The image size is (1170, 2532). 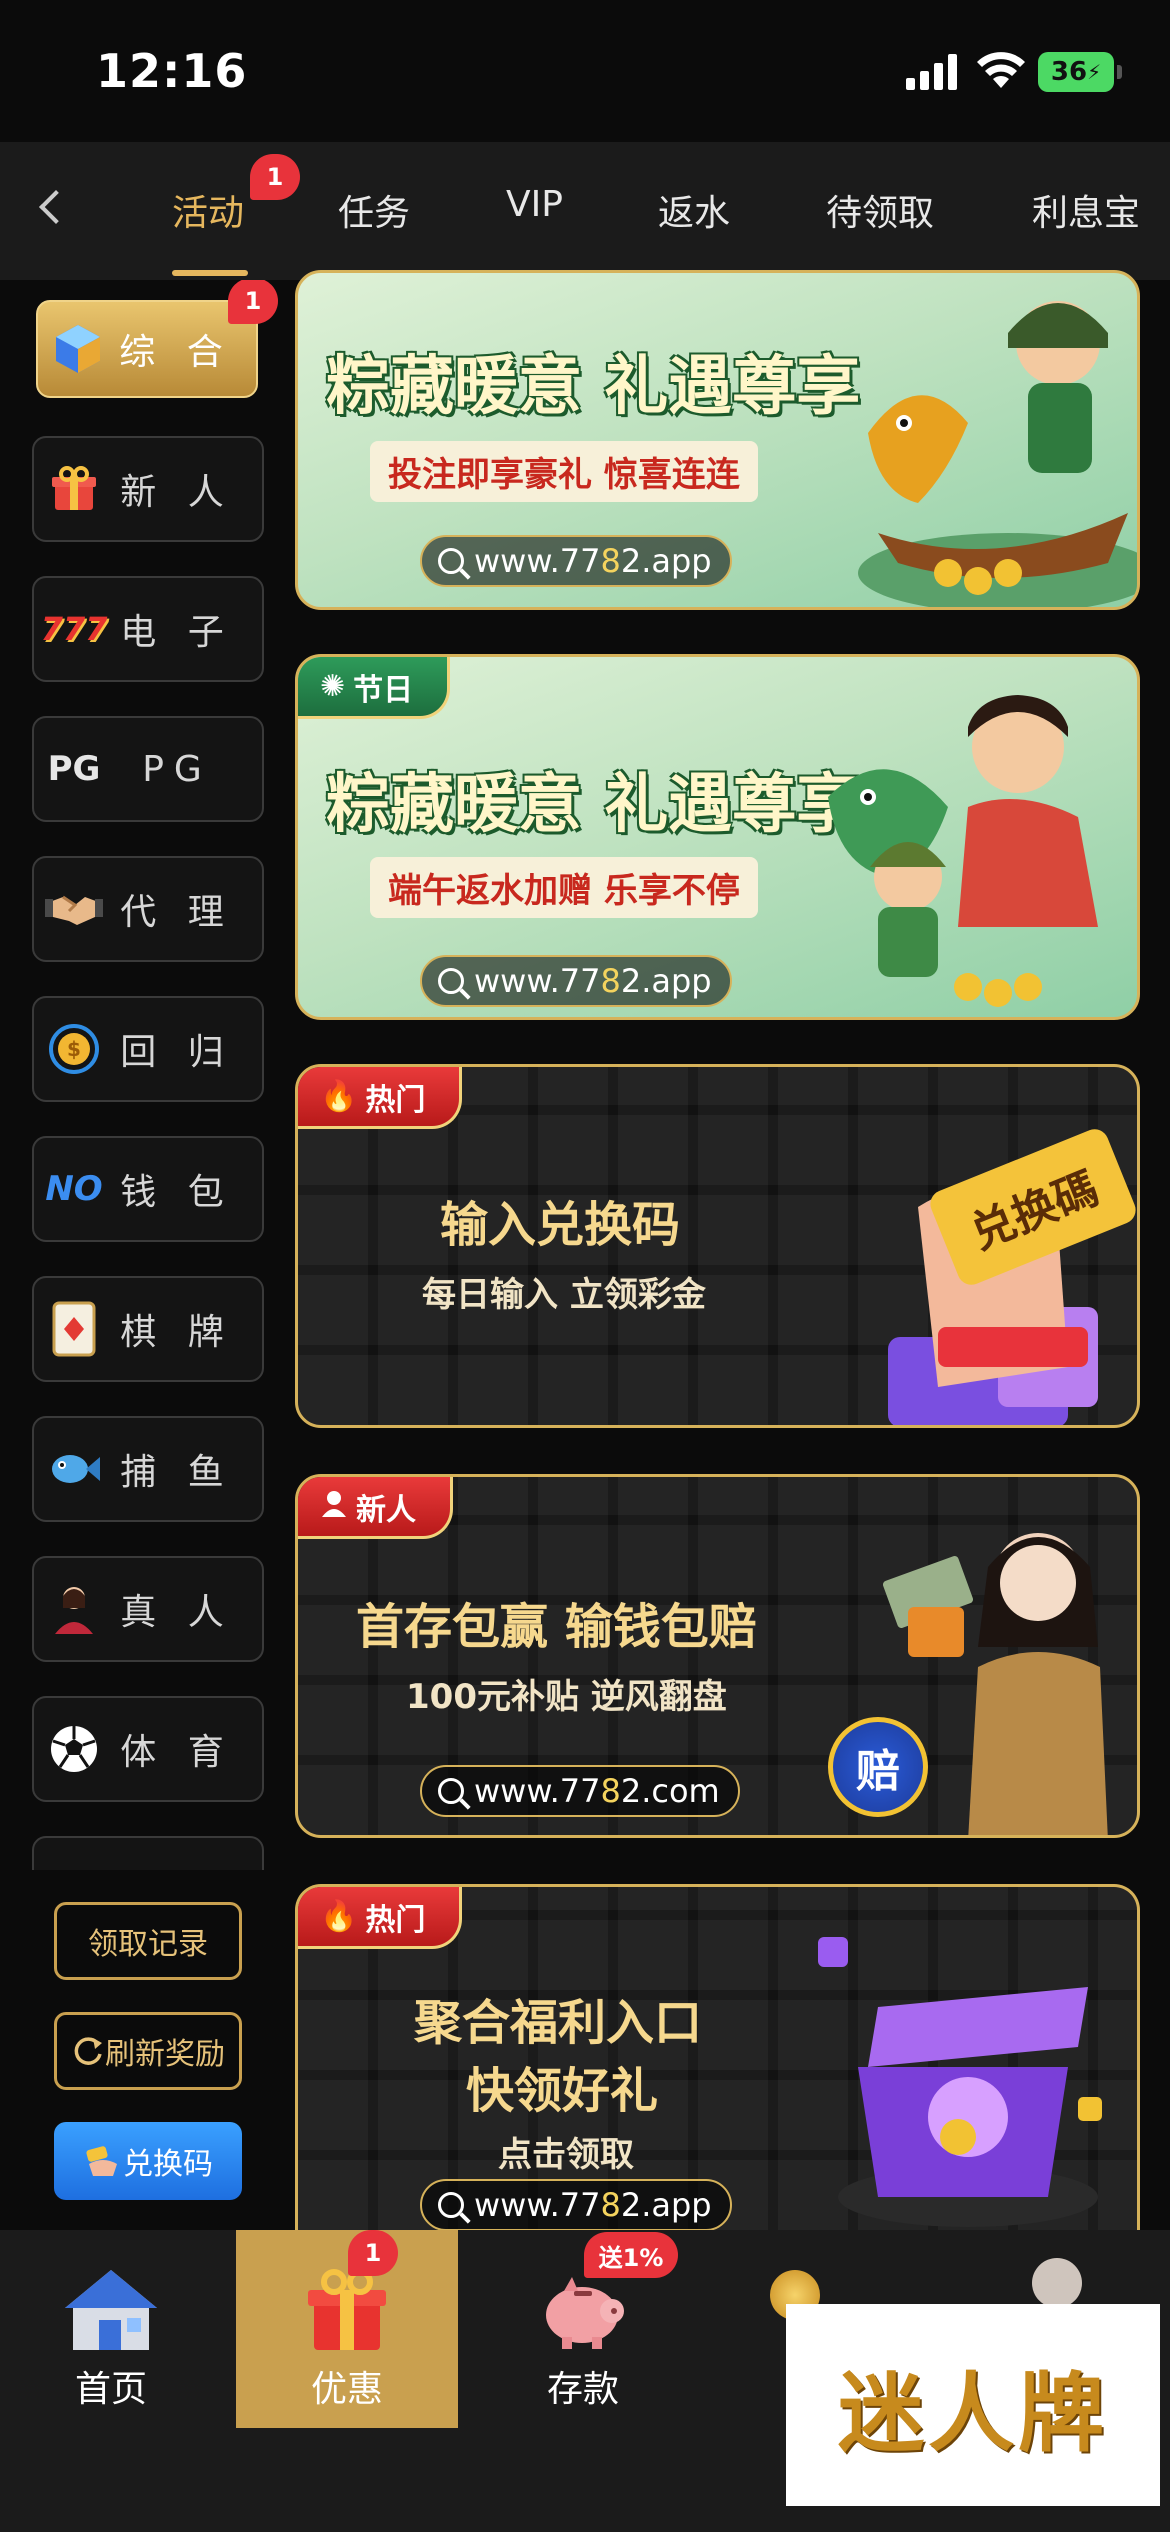 I want to click on fish-icon, so click(x=74, y=1469).